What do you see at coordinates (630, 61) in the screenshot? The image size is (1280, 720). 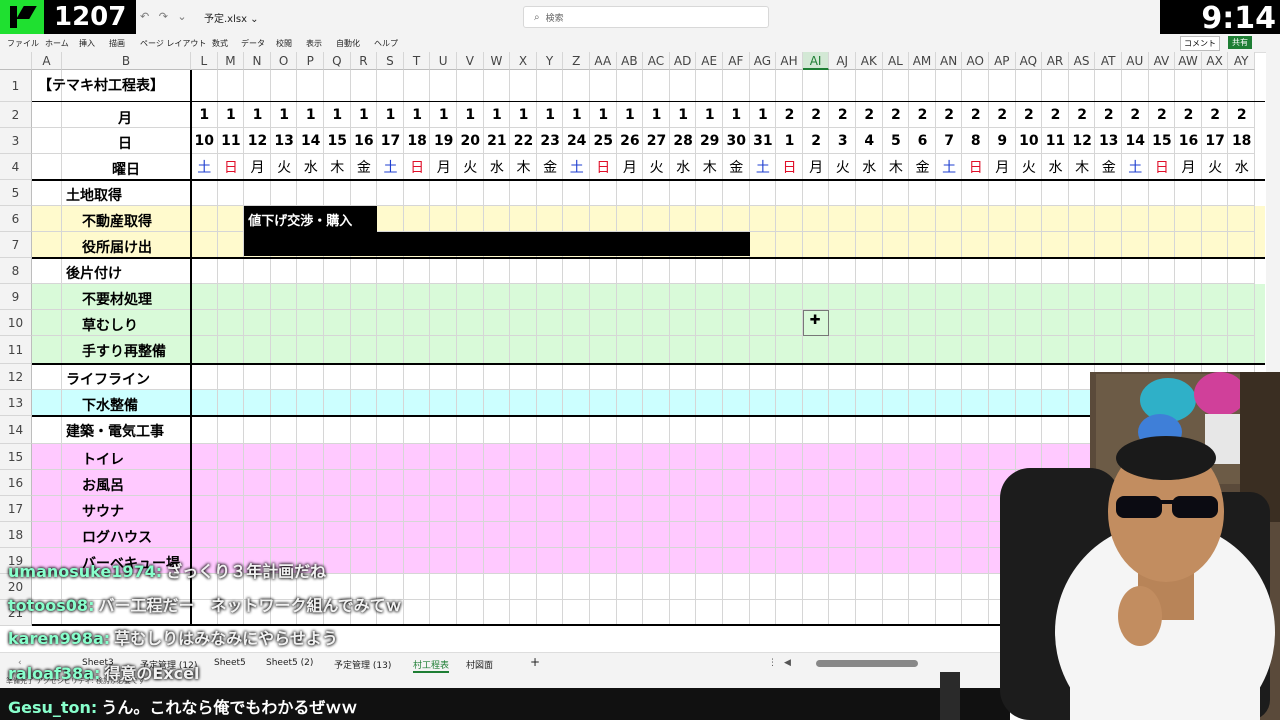 I see `column-header-ab: AB` at bounding box center [630, 61].